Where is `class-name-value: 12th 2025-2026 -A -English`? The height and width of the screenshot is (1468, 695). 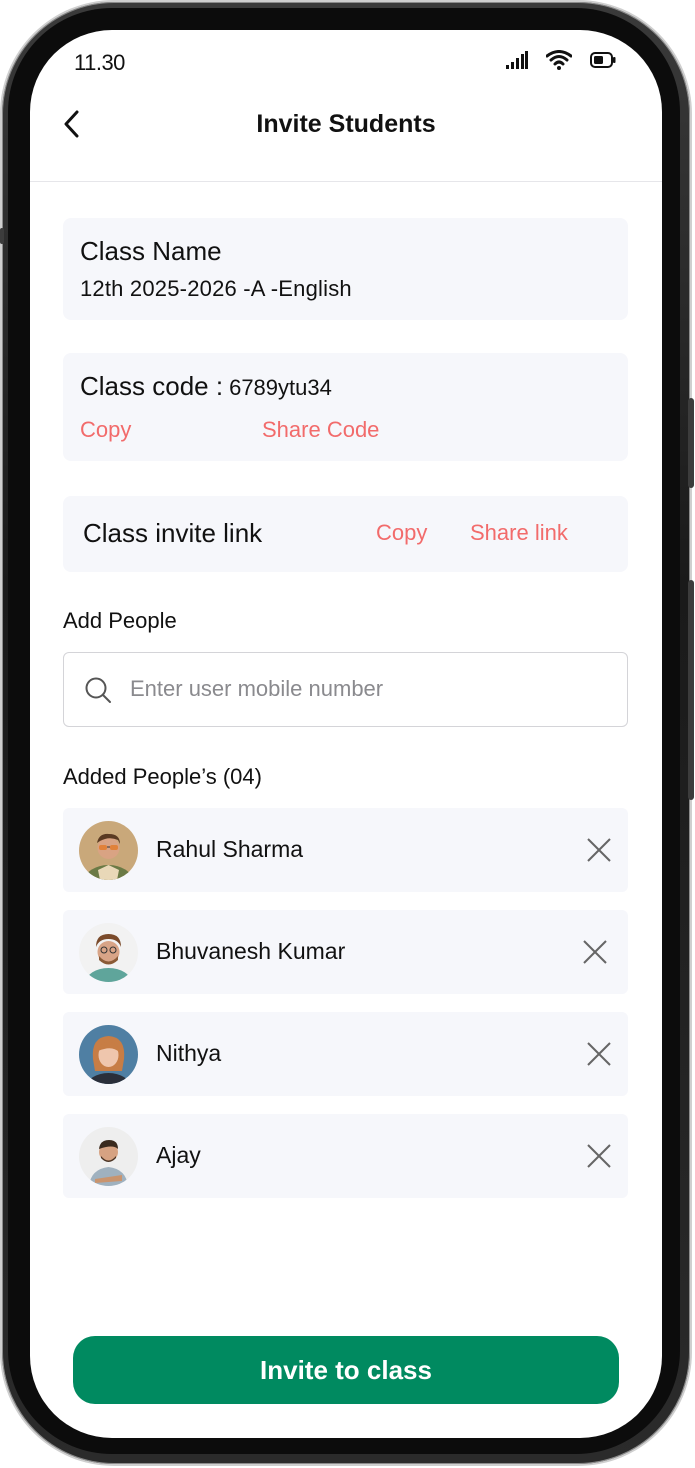
class-name-value: 12th 2025-2026 -A -English is located at coordinates (216, 288).